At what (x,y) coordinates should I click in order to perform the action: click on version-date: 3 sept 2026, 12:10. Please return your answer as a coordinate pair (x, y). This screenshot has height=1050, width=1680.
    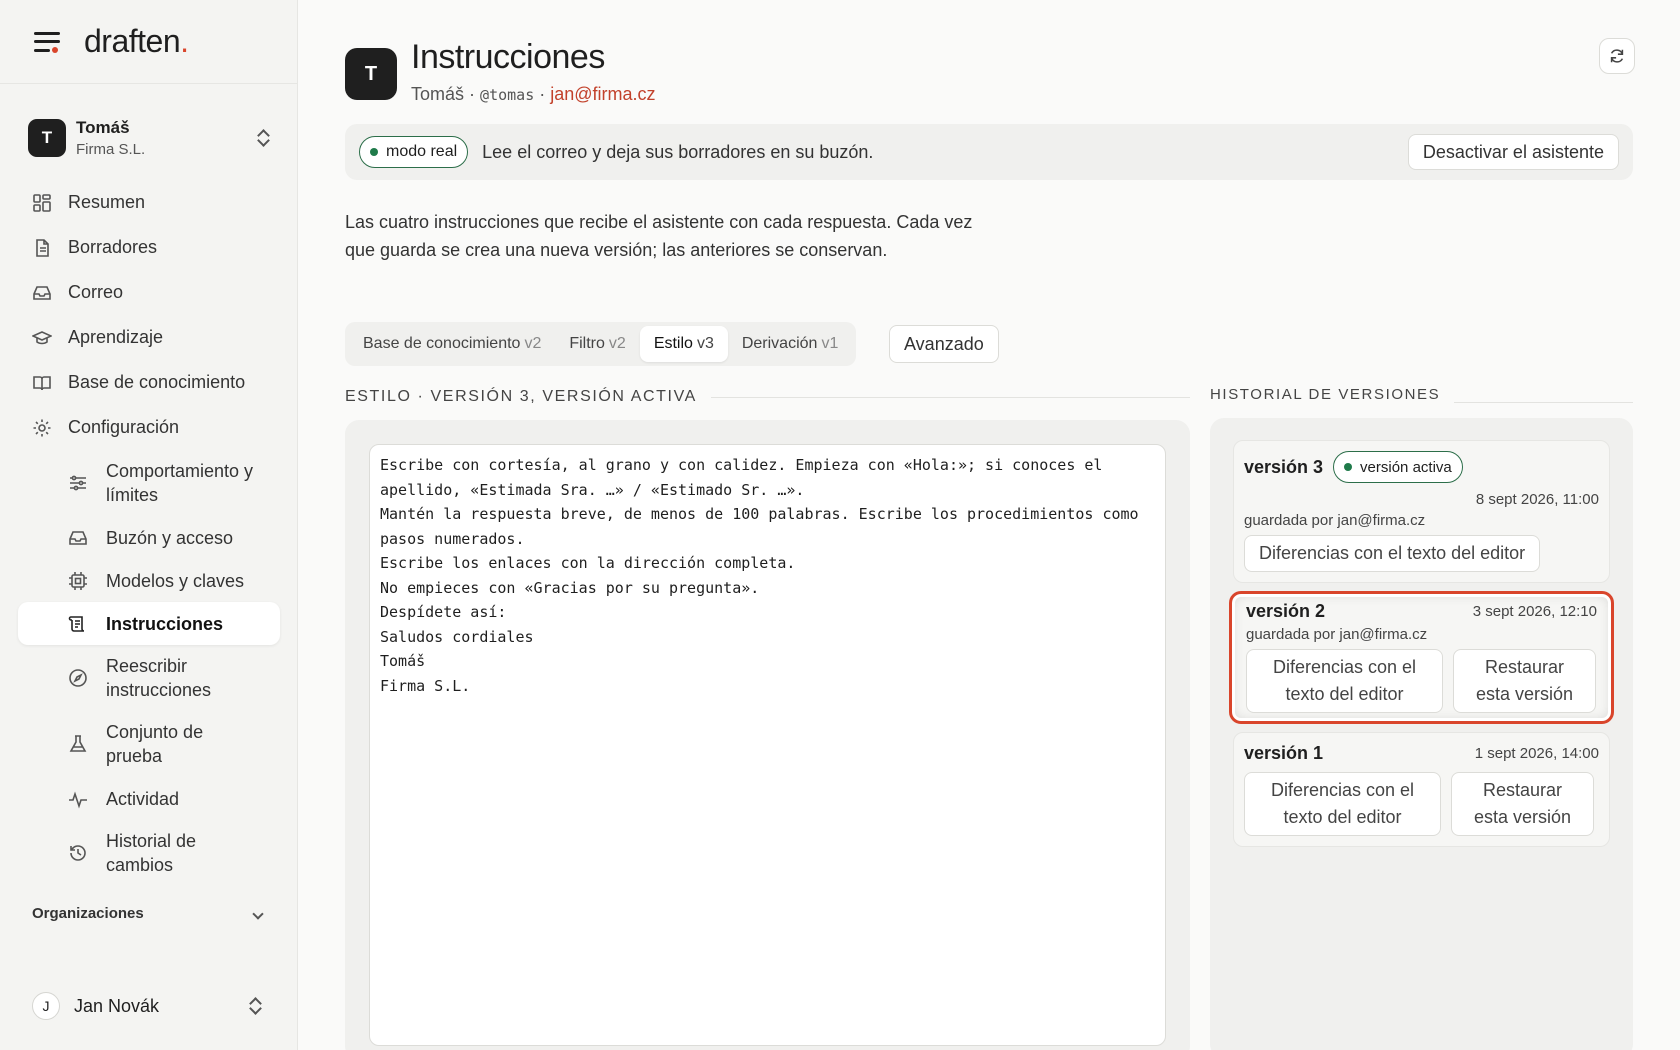
    Looking at the image, I should click on (1534, 611).